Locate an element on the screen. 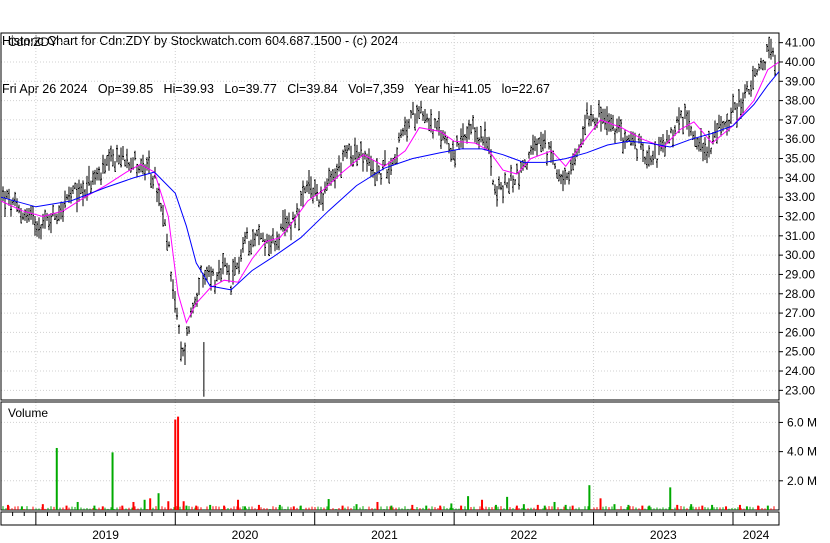 The width and height of the screenshot is (830, 543). price-panel-title: Cdn:ZDY is located at coordinates (32, 42).